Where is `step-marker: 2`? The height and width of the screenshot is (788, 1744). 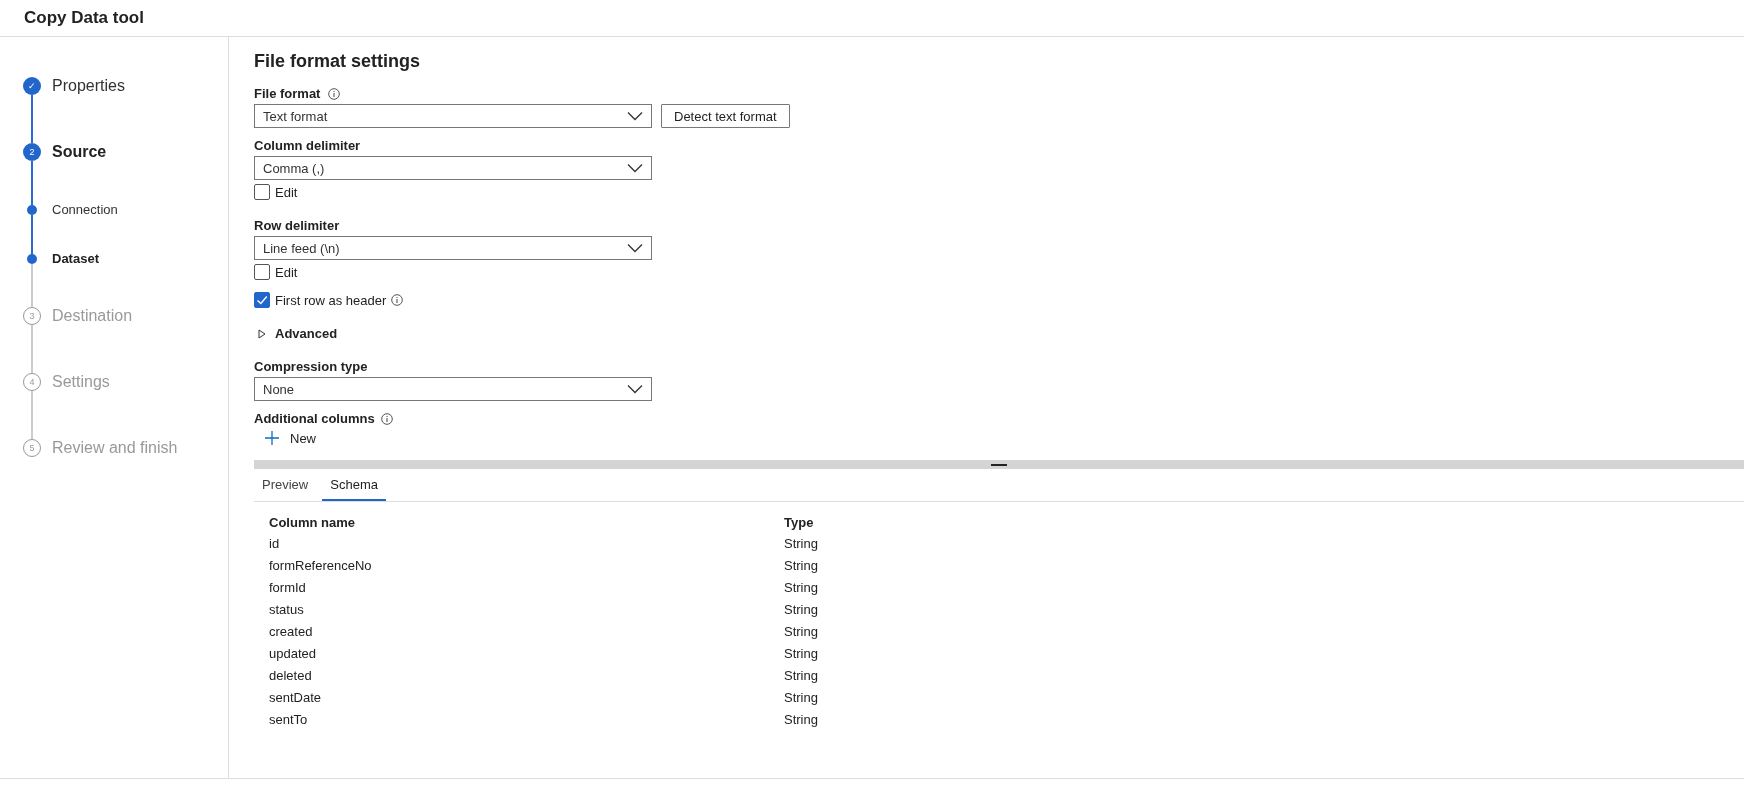
step-marker: 2 is located at coordinates (32, 152).